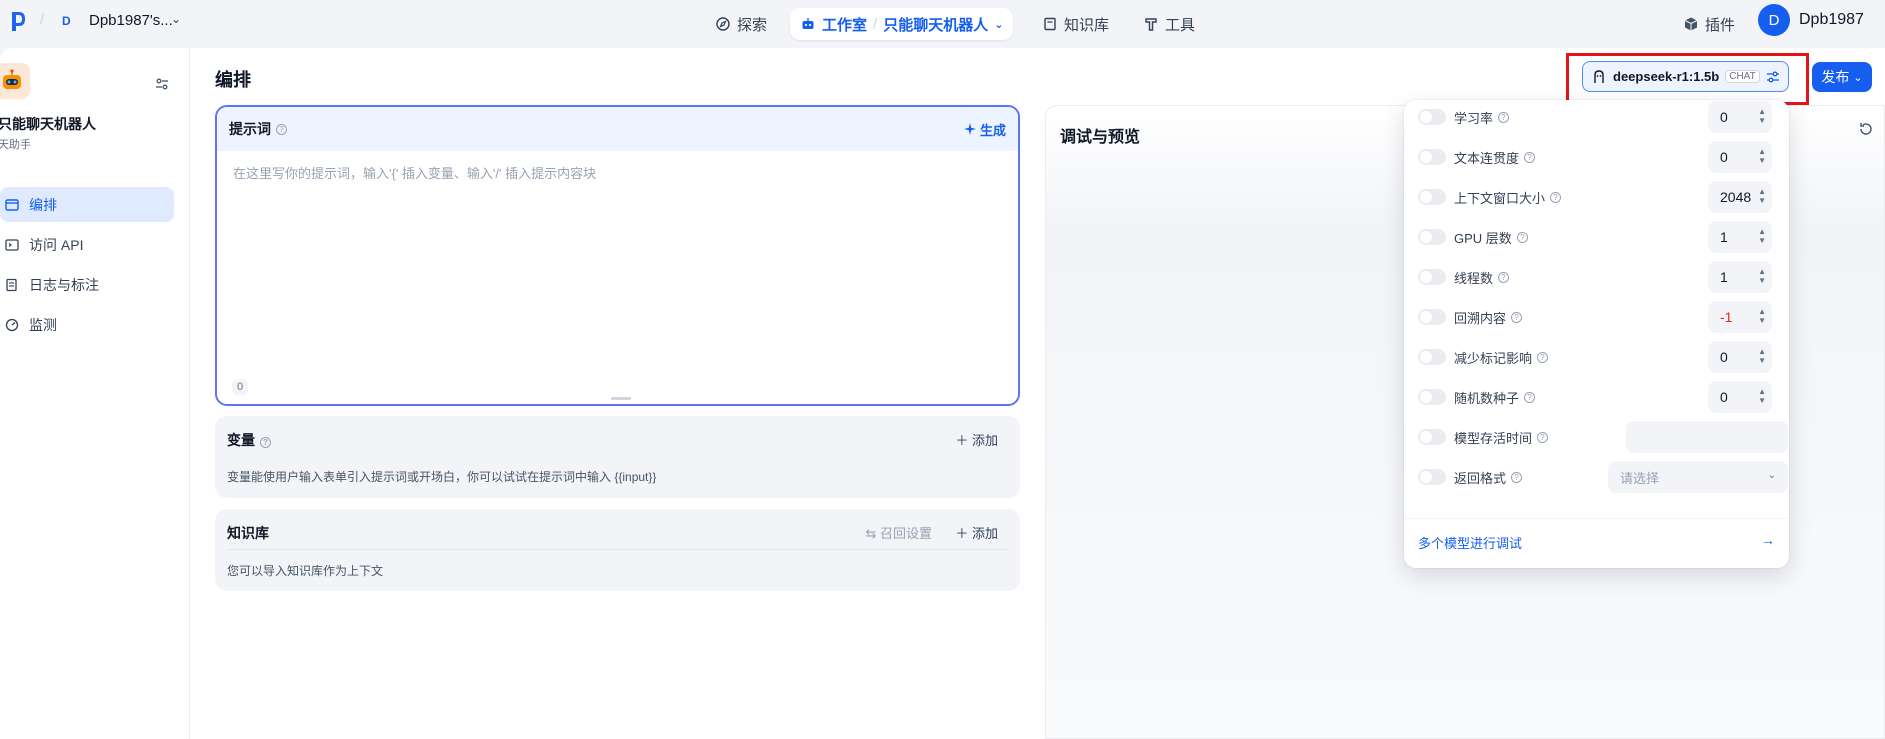 This screenshot has height=739, width=1885. Describe the element at coordinates (1640, 478) in the screenshot. I see `select-placeholder: 请选择` at that location.